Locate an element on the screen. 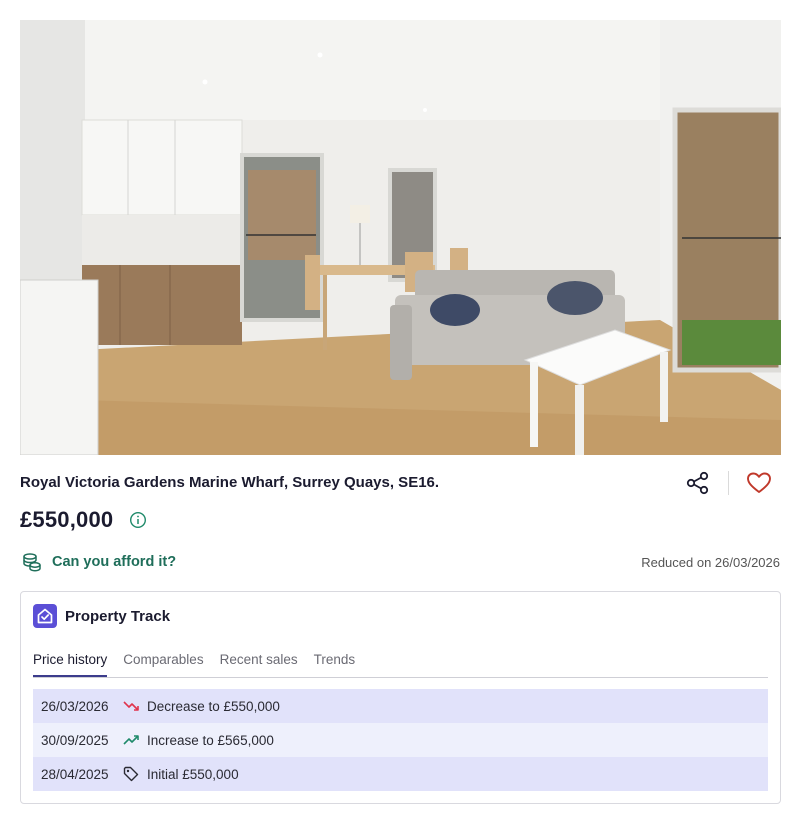 This screenshot has height=824, width=801. price-history-row: 26/03/2026 Decrease to £550,000 is located at coordinates (400, 706).